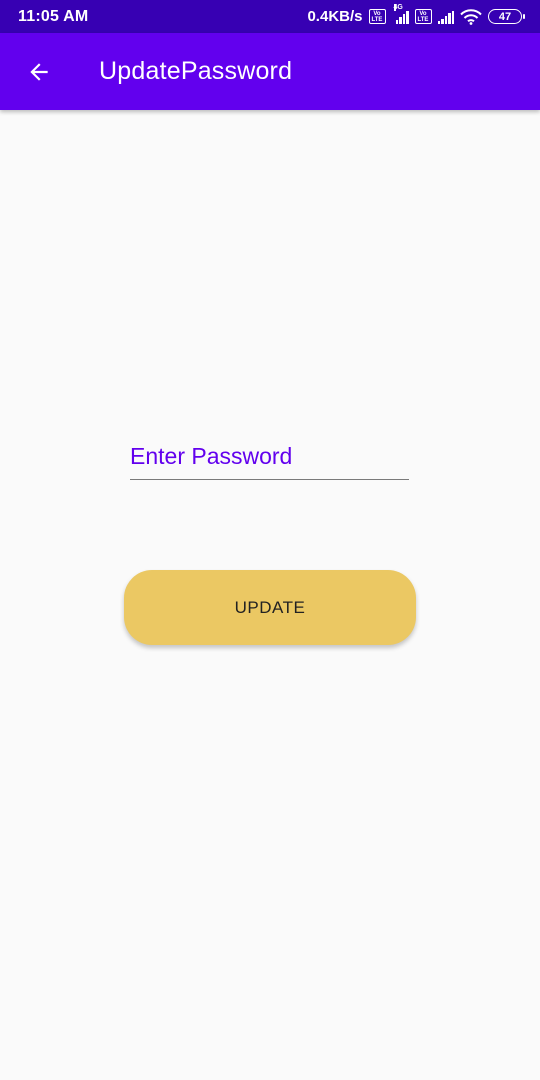  What do you see at coordinates (53, 16) in the screenshot?
I see `status-time: 11:05 AM` at bounding box center [53, 16].